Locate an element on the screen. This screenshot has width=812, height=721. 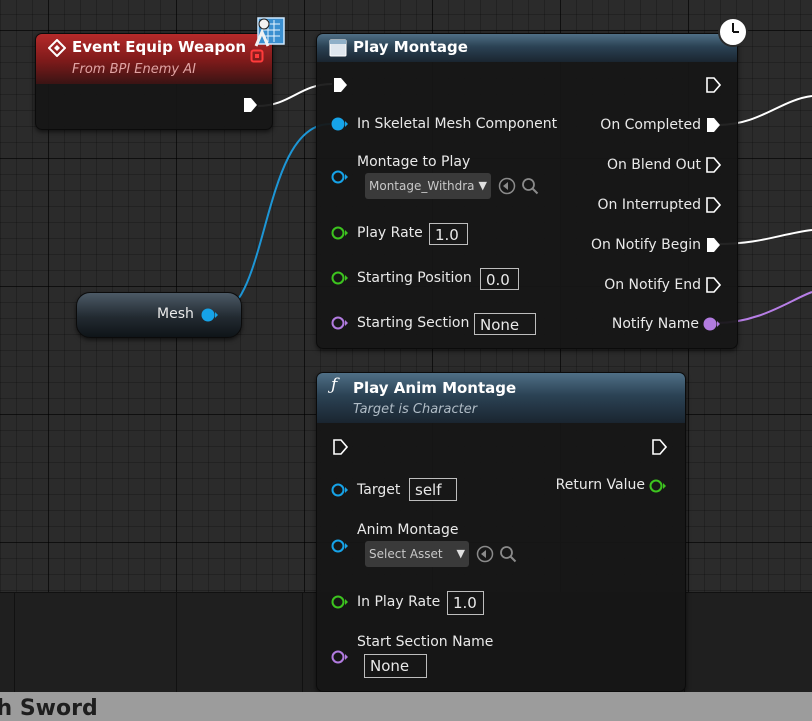
interface-badge-icon is located at coordinates (269, 32).